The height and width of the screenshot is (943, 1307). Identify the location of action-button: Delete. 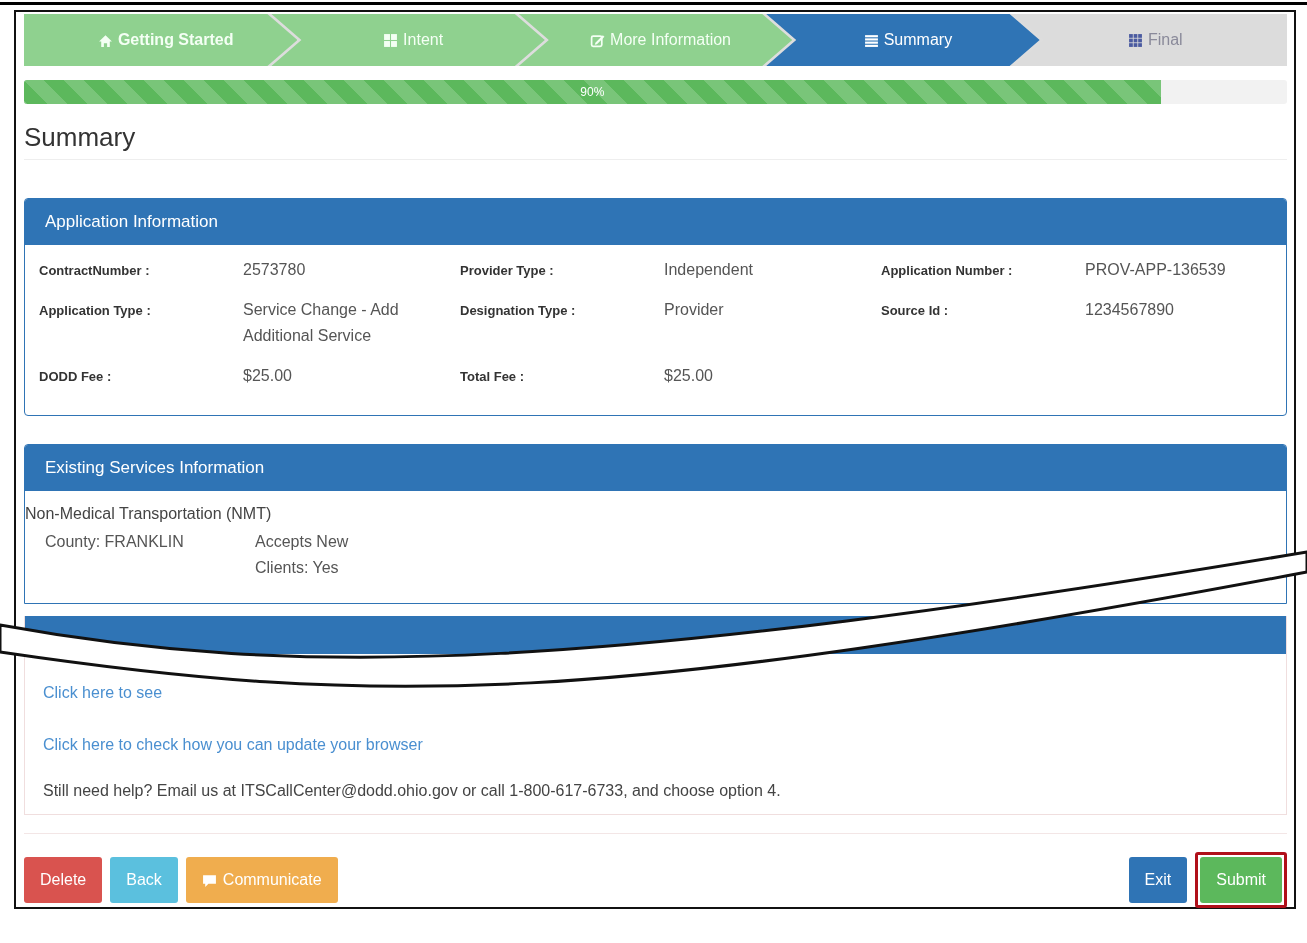
(63, 880).